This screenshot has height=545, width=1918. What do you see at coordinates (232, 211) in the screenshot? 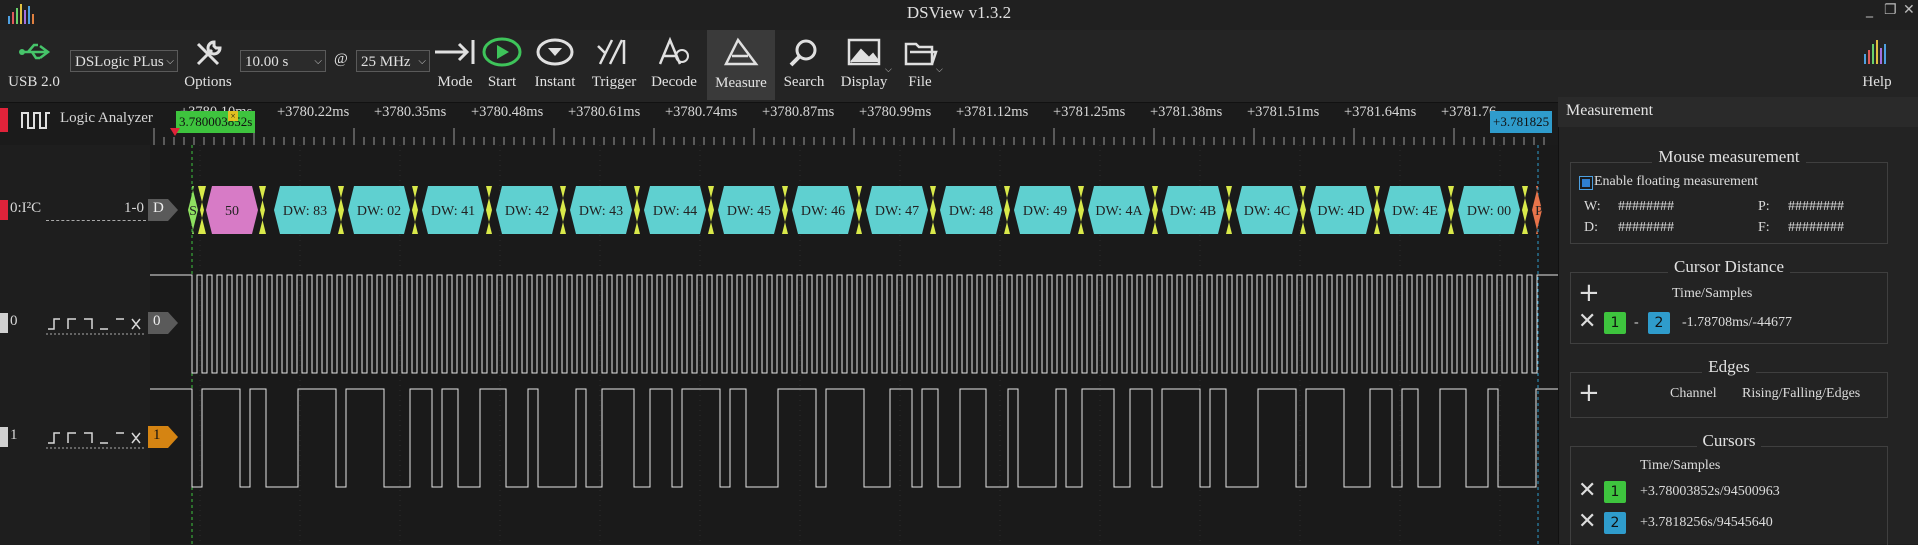
I see `decode-addr-label: 50` at bounding box center [232, 211].